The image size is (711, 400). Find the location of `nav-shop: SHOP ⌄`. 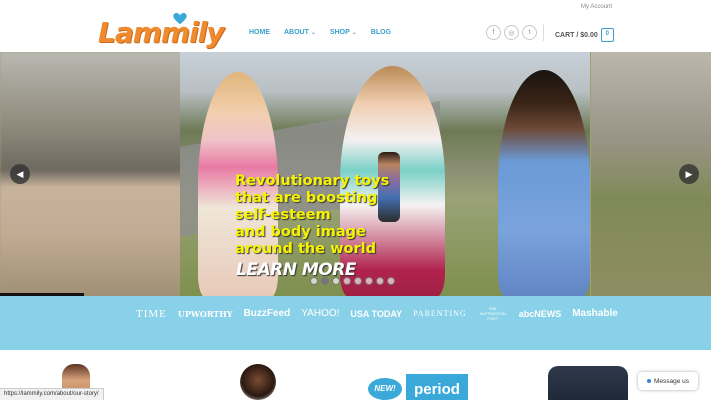

nav-shop: SHOP ⌄ is located at coordinates (343, 32).